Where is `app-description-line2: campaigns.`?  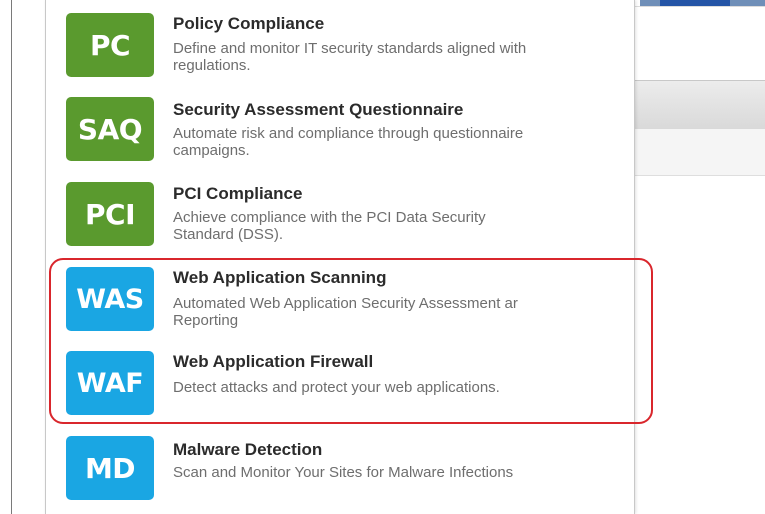 app-description-line2: campaigns. is located at coordinates (211, 151).